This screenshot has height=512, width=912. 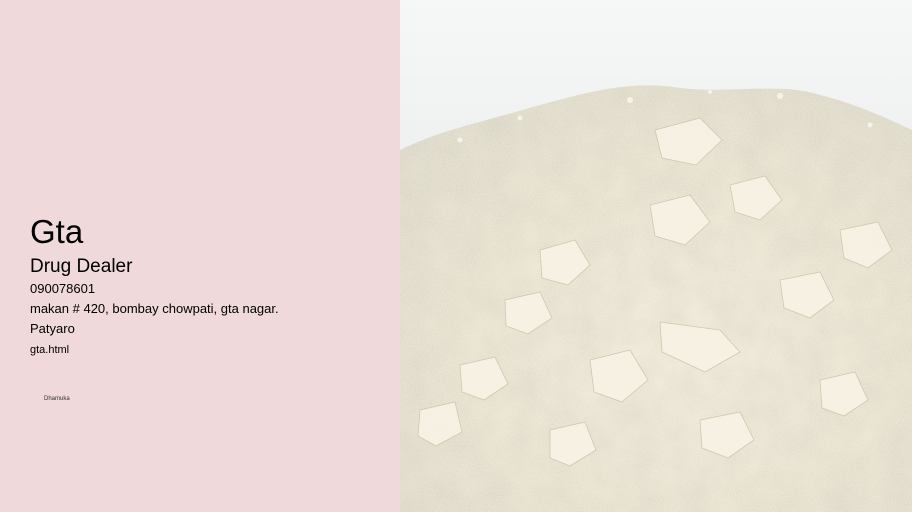 What do you see at coordinates (57, 231) in the screenshot?
I see `listing-title: Gta` at bounding box center [57, 231].